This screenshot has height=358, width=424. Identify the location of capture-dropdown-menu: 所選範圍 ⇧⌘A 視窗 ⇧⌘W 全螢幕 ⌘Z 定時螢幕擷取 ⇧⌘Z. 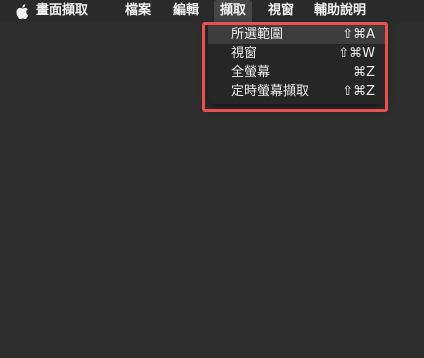
(297, 63).